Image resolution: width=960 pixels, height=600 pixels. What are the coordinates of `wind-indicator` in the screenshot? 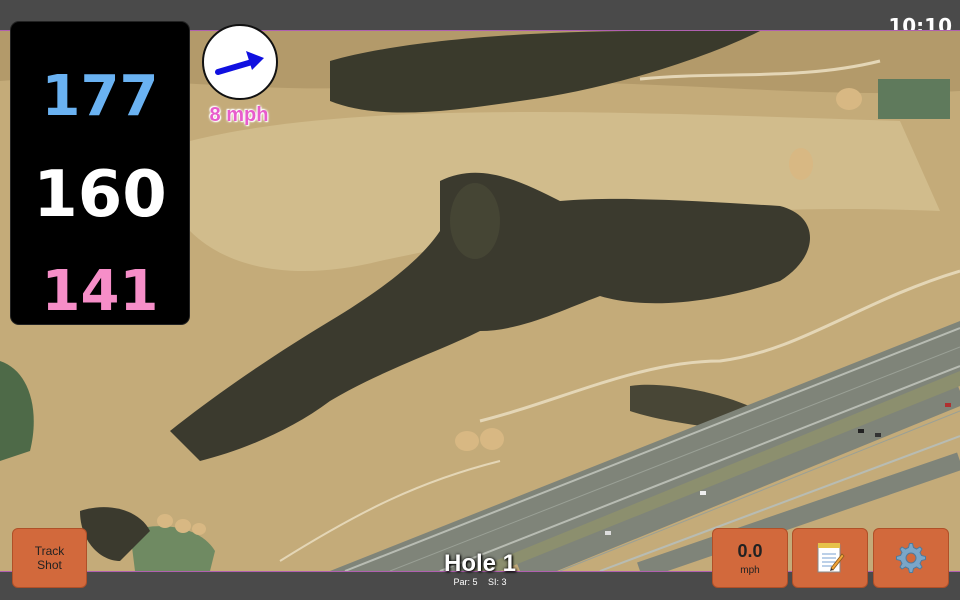 It's located at (240, 62).